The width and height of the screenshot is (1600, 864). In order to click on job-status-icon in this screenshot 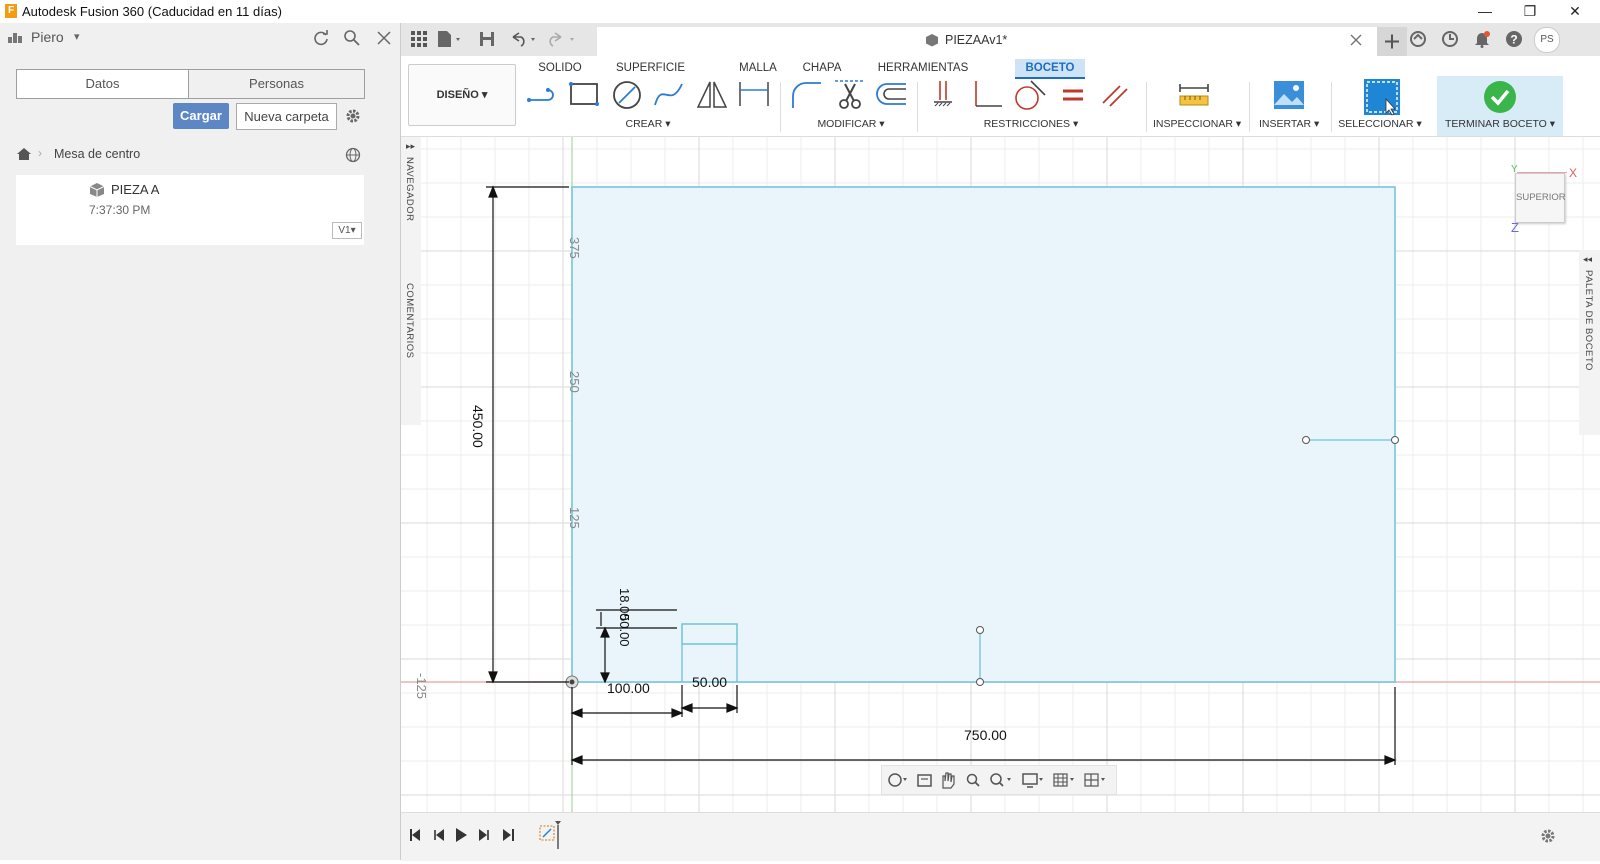, I will do `click(1450, 39)`.